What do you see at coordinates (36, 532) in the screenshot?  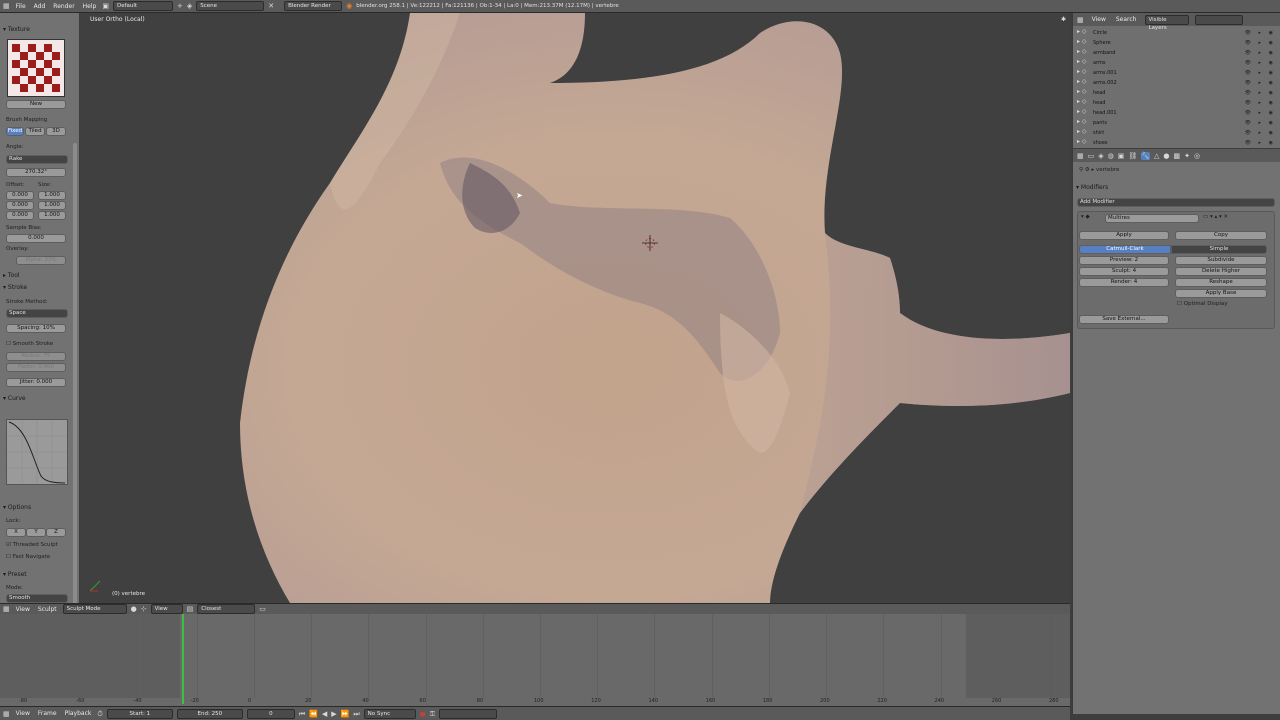 I see `lock-y-button: Y` at bounding box center [36, 532].